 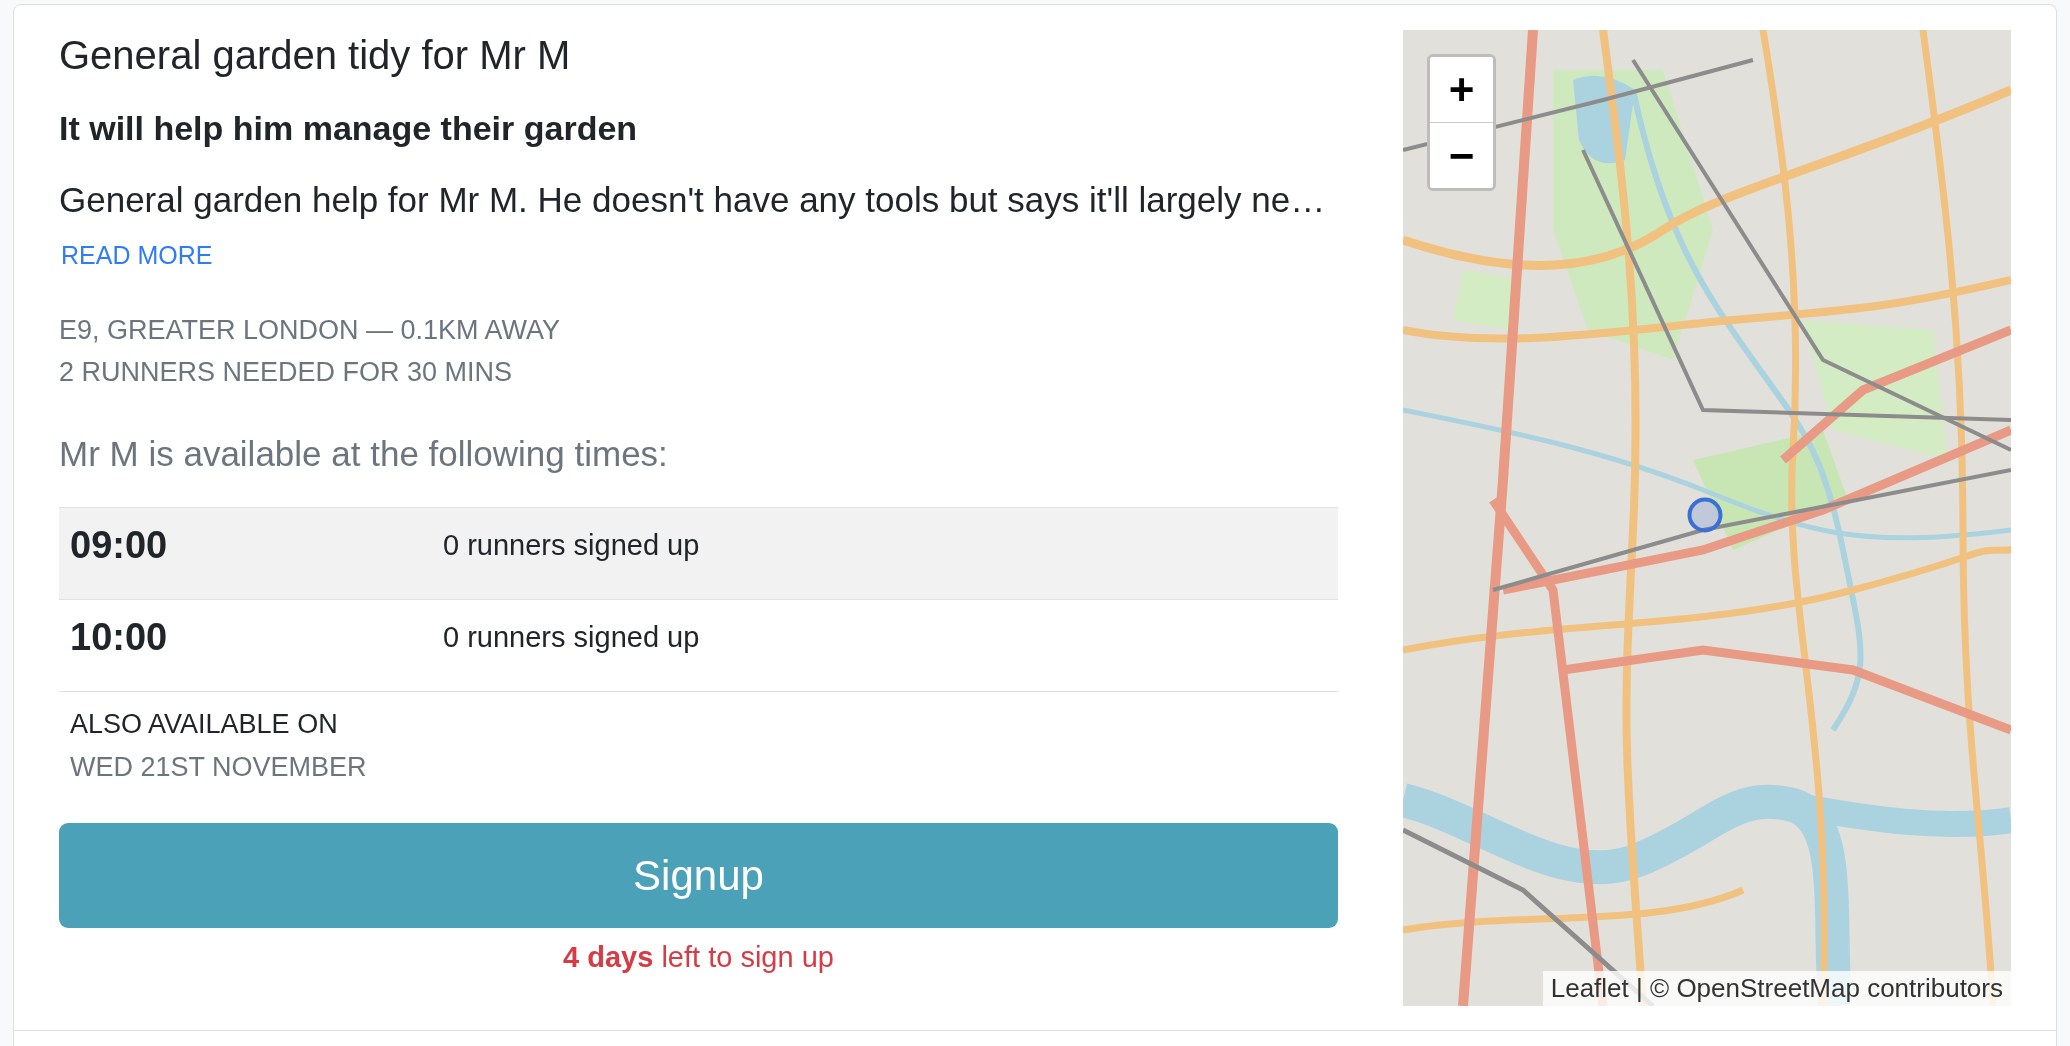 I want to click on deadline-text: 4 days left to sign up, so click(x=698, y=957).